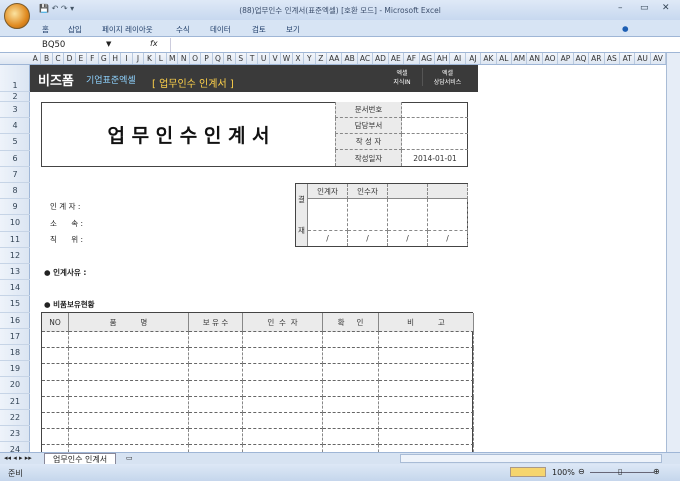 This screenshot has width=680, height=481. What do you see at coordinates (528, 472) in the screenshot?
I see `view-buttons` at bounding box center [528, 472].